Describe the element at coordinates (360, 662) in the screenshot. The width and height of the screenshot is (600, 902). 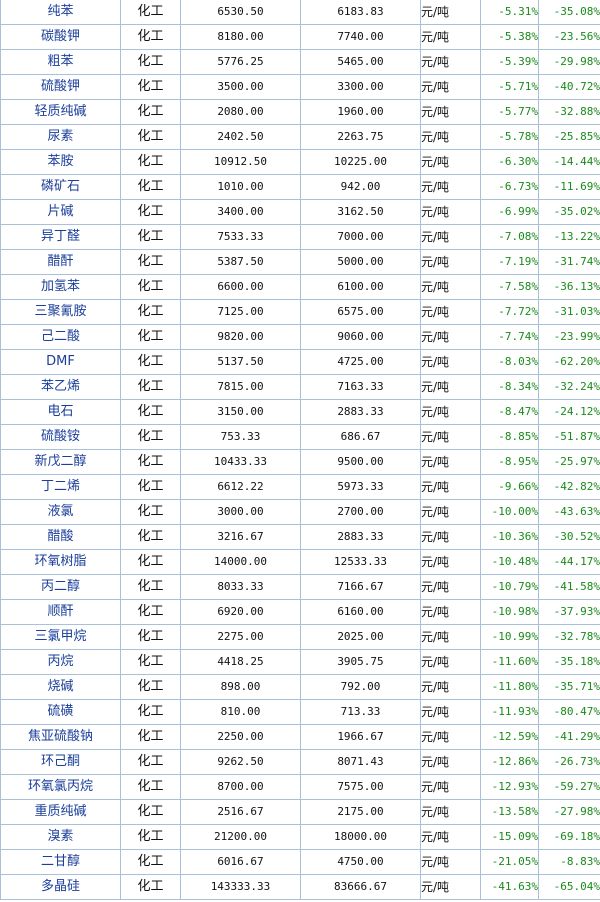
I see `current-price-cell: 3905.75` at that location.